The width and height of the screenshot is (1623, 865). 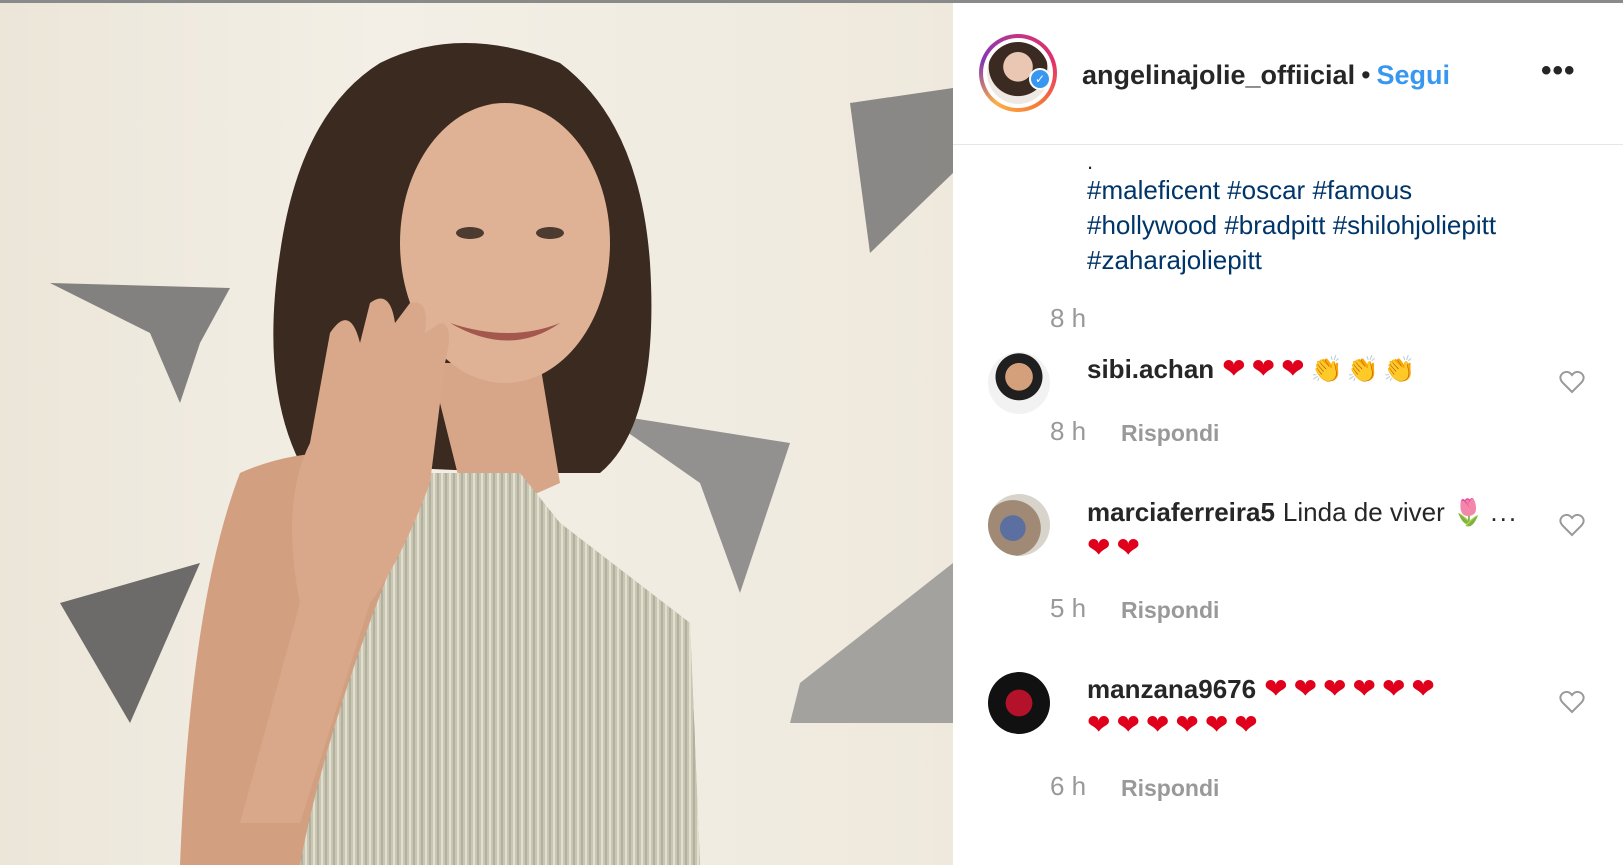 What do you see at coordinates (1068, 786) in the screenshot?
I see `comment-timestamp: 6 h` at bounding box center [1068, 786].